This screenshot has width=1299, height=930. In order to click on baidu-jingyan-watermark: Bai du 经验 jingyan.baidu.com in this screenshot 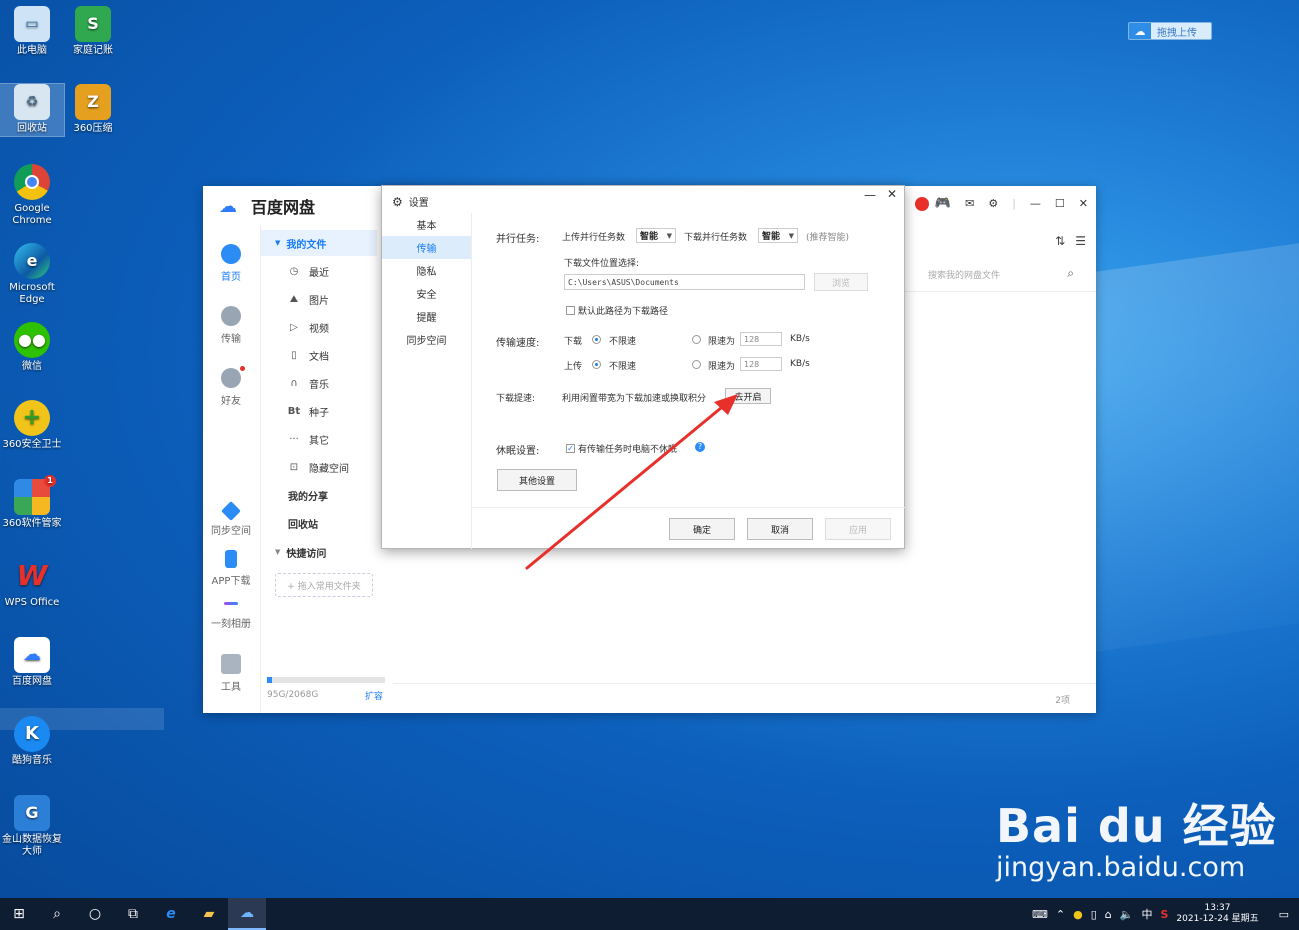, I will do `click(1136, 836)`.